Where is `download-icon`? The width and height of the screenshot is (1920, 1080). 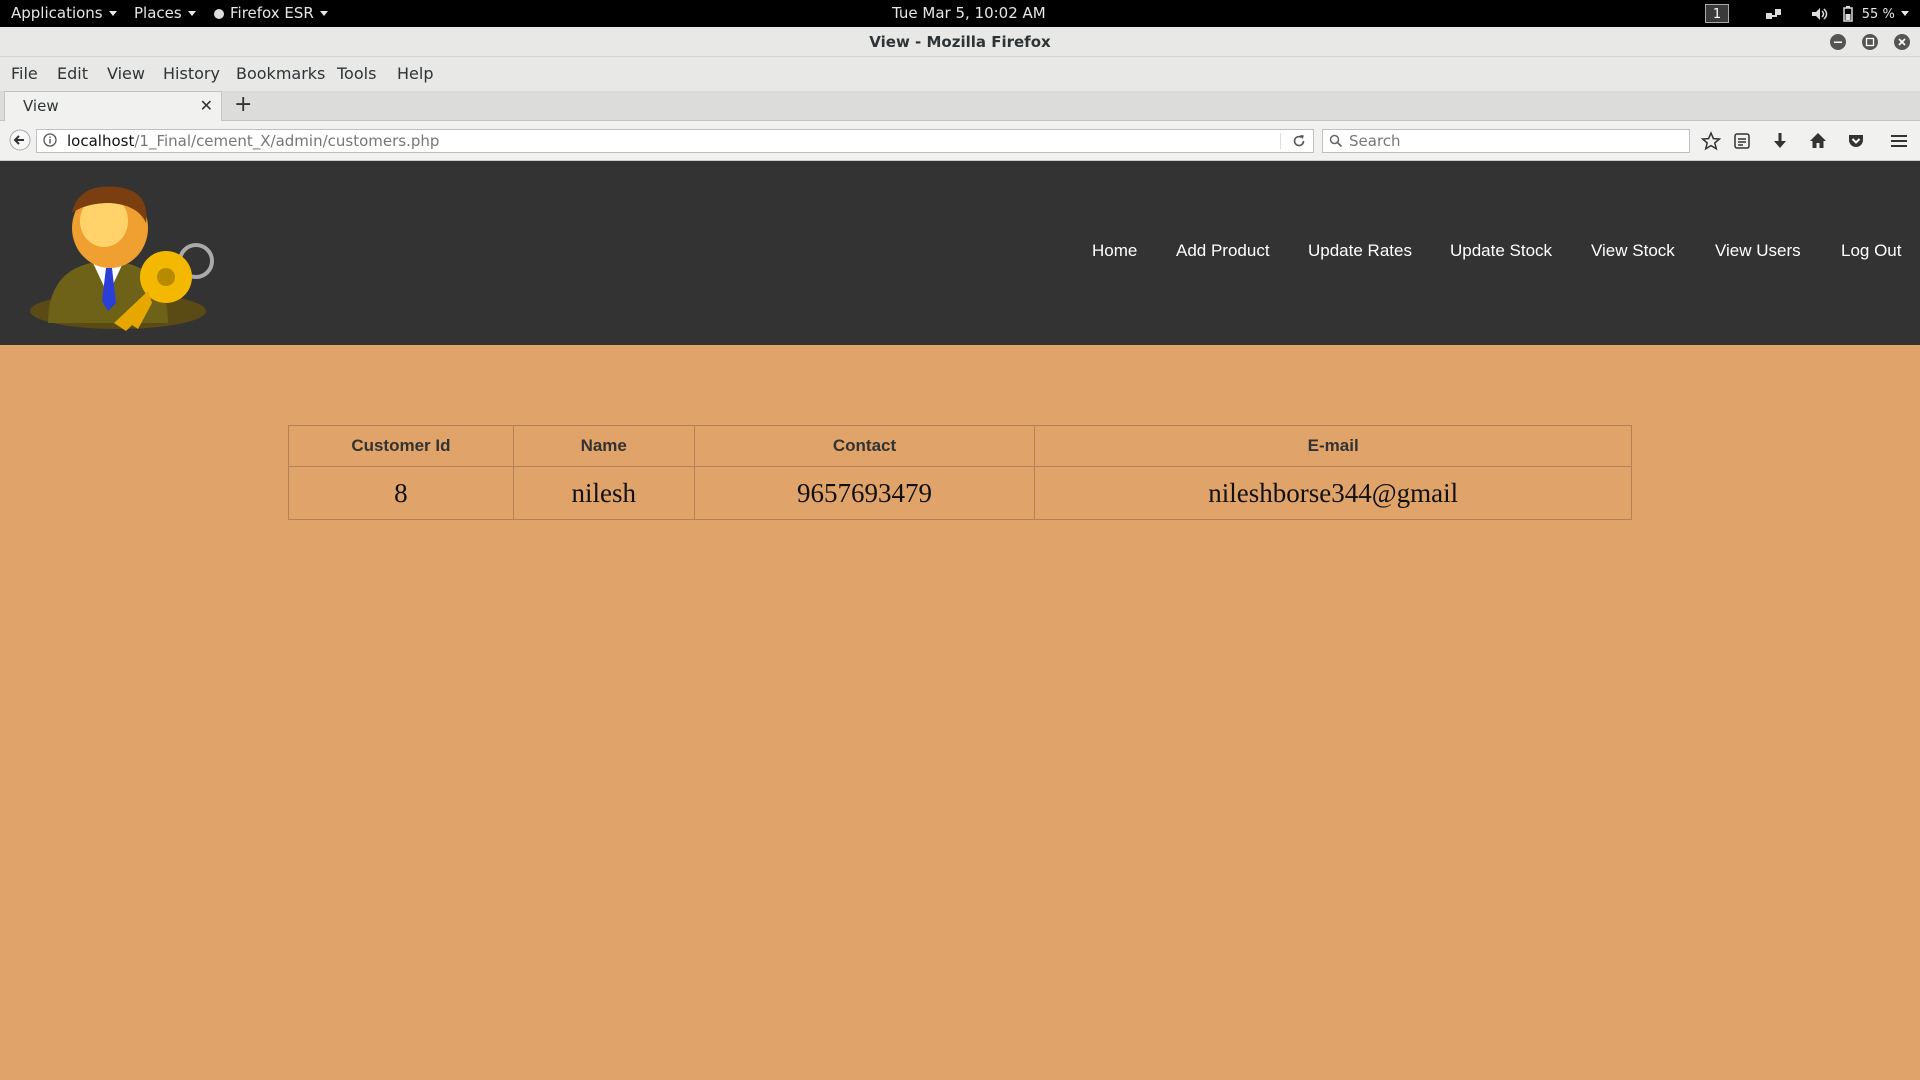
download-icon is located at coordinates (1780, 143).